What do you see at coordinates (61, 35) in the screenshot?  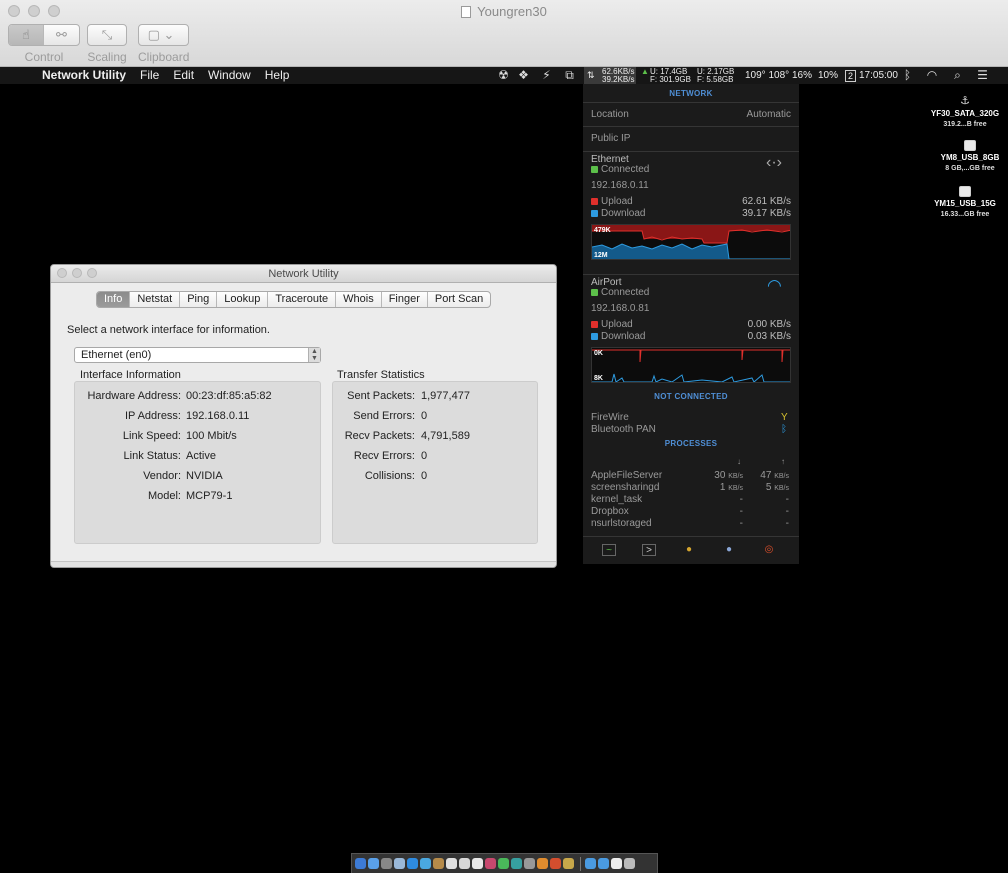 I see `control-binoculars-icon: ⚯` at bounding box center [61, 35].